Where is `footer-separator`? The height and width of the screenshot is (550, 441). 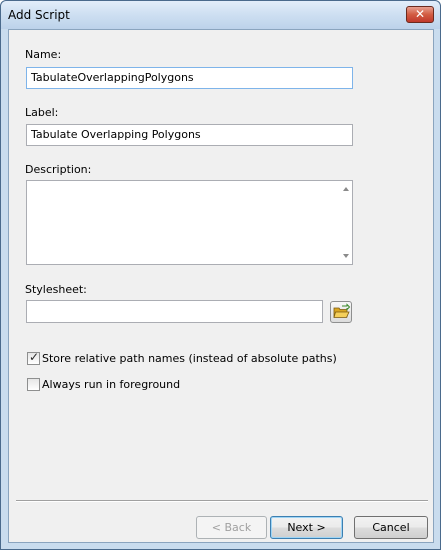
footer-separator is located at coordinates (222, 501).